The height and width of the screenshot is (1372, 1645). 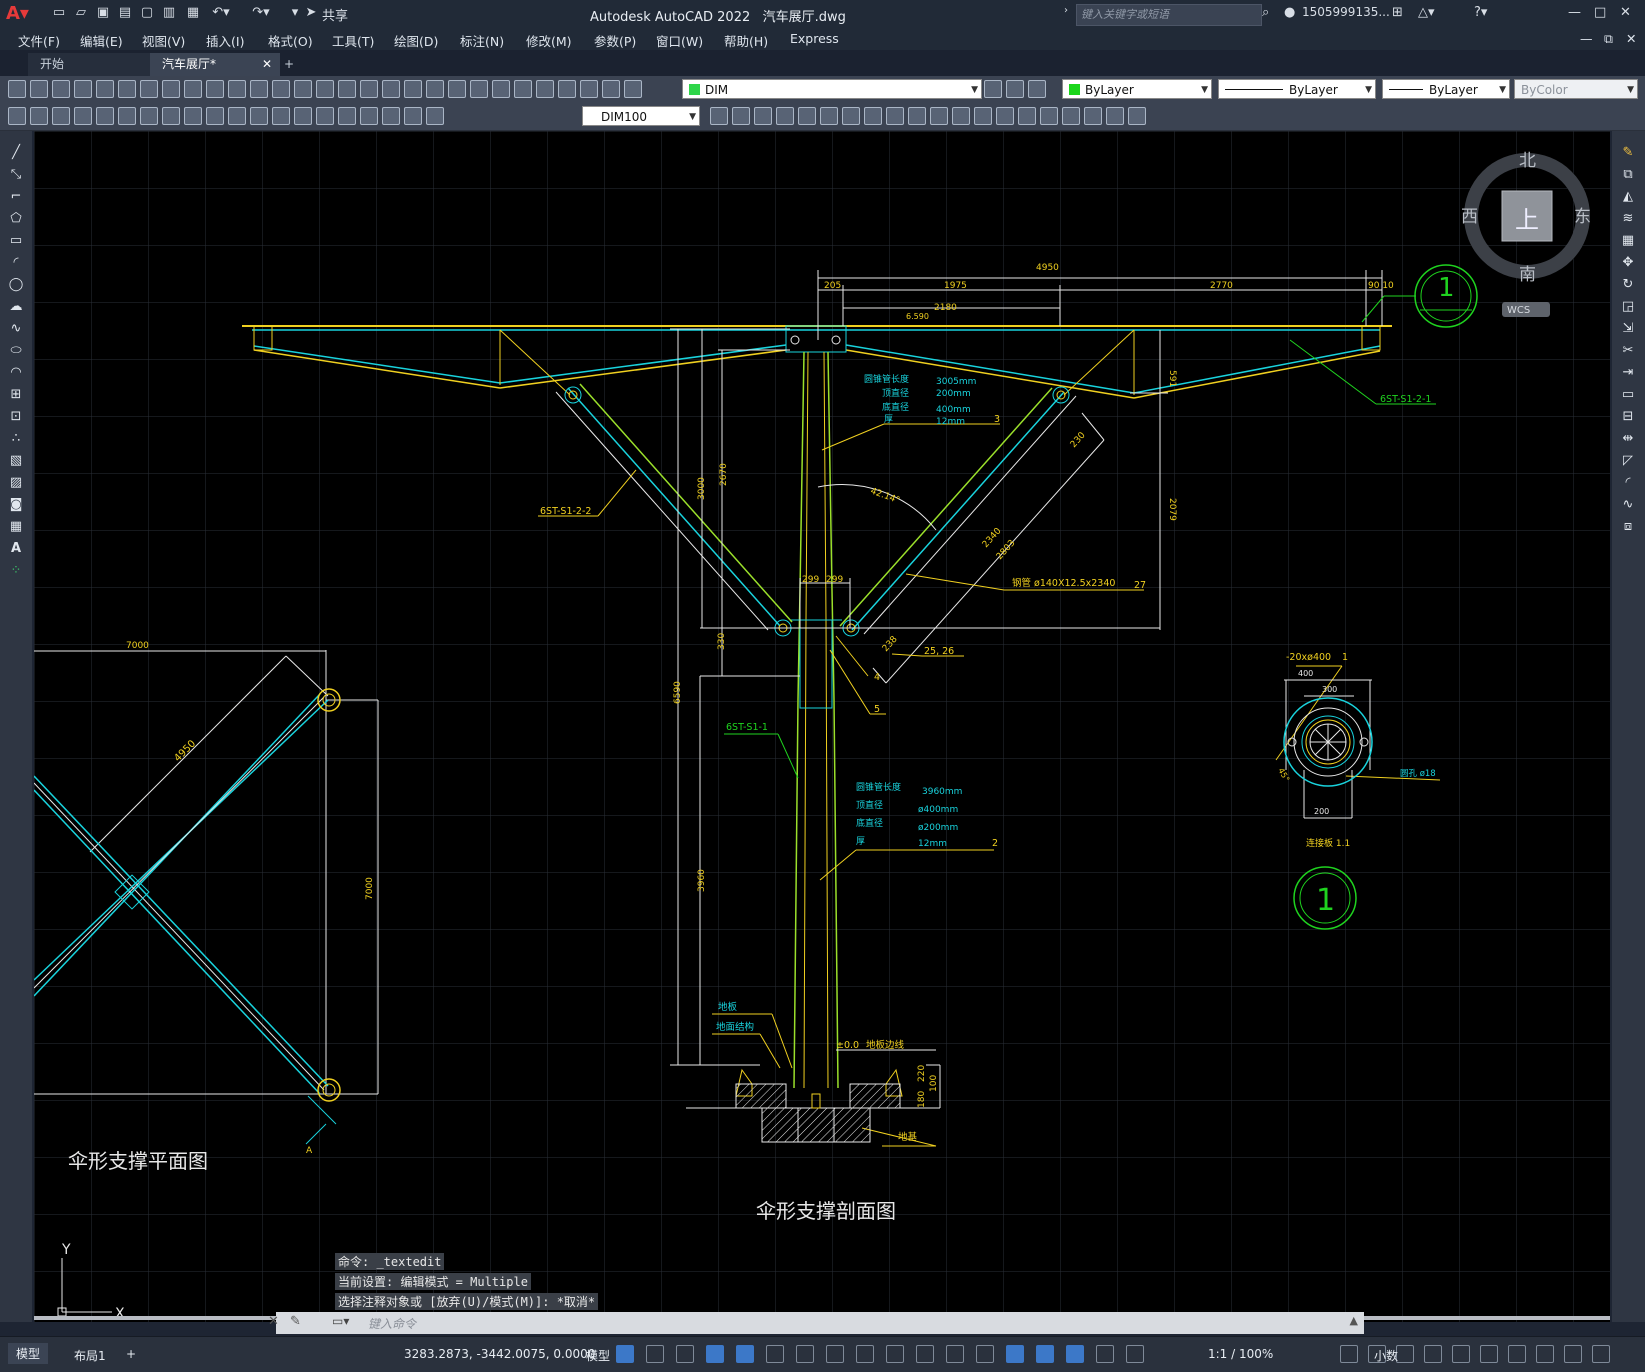 I want to click on insert-block-icon: ⊞, so click(x=16, y=395).